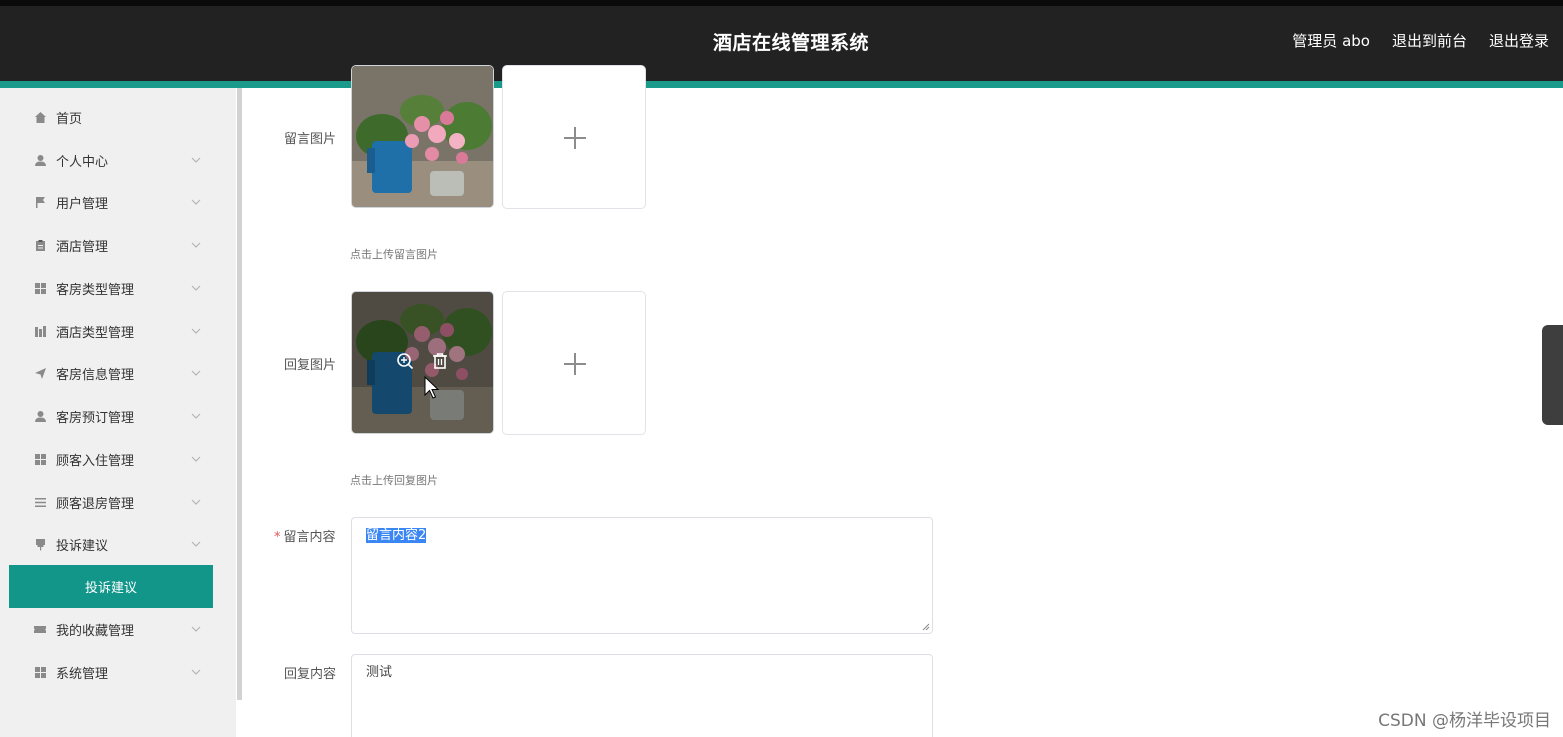 The width and height of the screenshot is (1563, 737). I want to click on clipboard-icon, so click(40, 245).